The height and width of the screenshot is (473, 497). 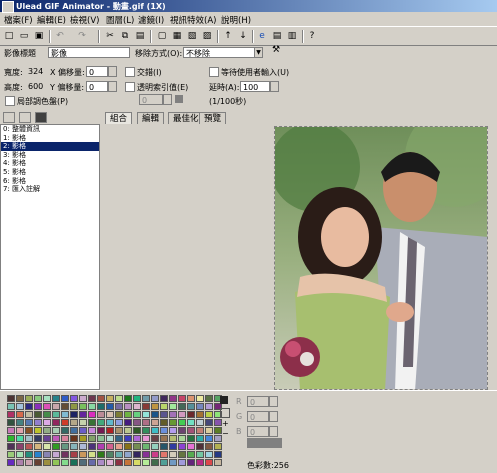 I want to click on transparent-index-checkbox, so click(x=130, y=87).